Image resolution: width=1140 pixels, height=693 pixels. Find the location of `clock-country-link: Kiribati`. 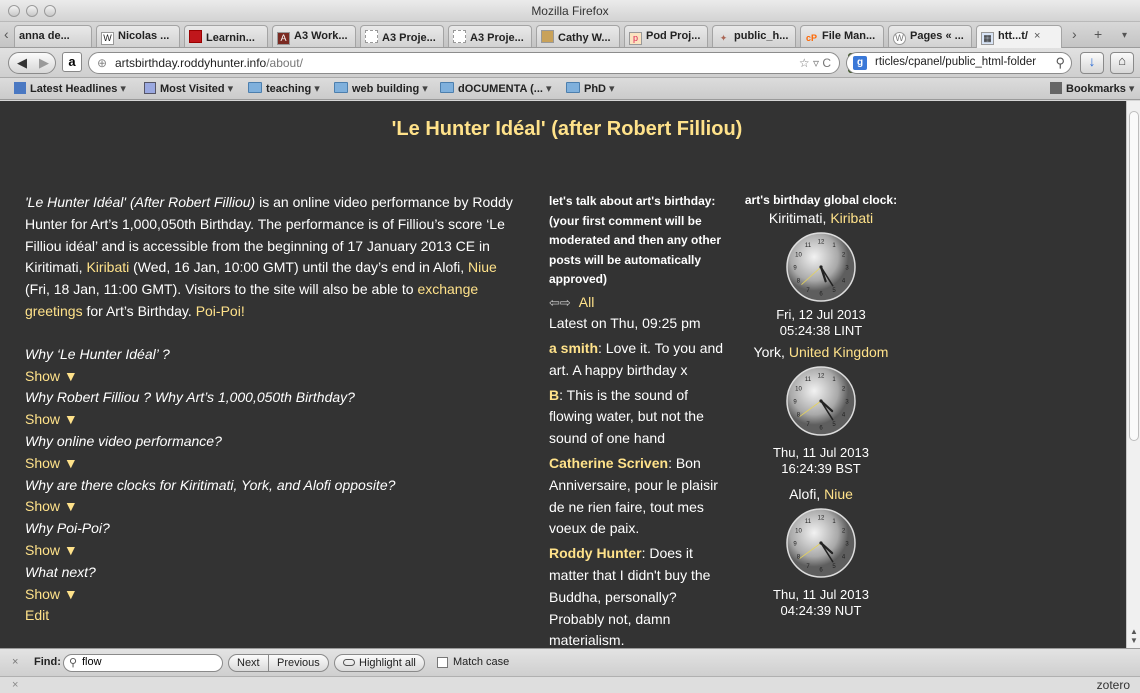

clock-country-link: Kiribati is located at coordinates (851, 218).